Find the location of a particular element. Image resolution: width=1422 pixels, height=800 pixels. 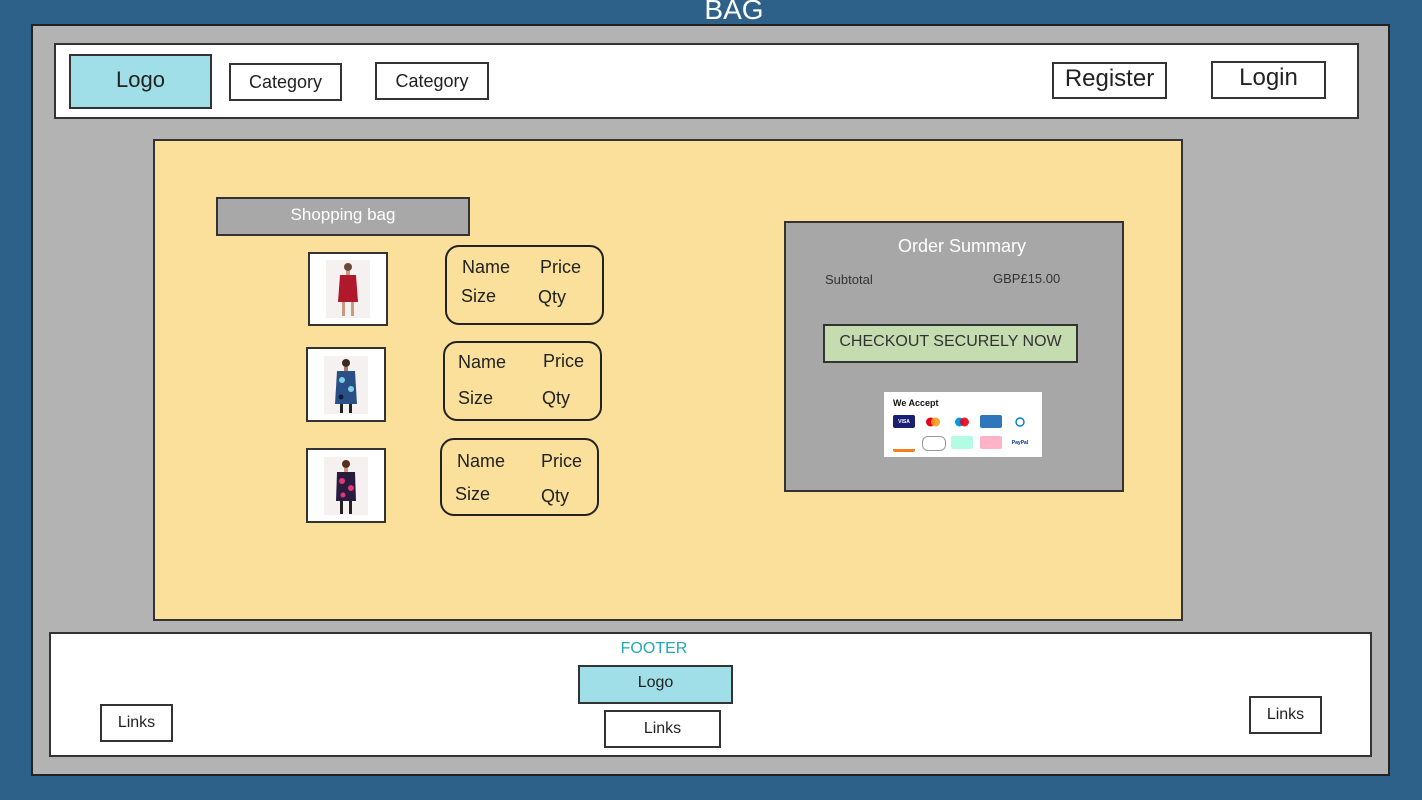

paypal-icon: PayPal is located at coordinates (1020, 442).